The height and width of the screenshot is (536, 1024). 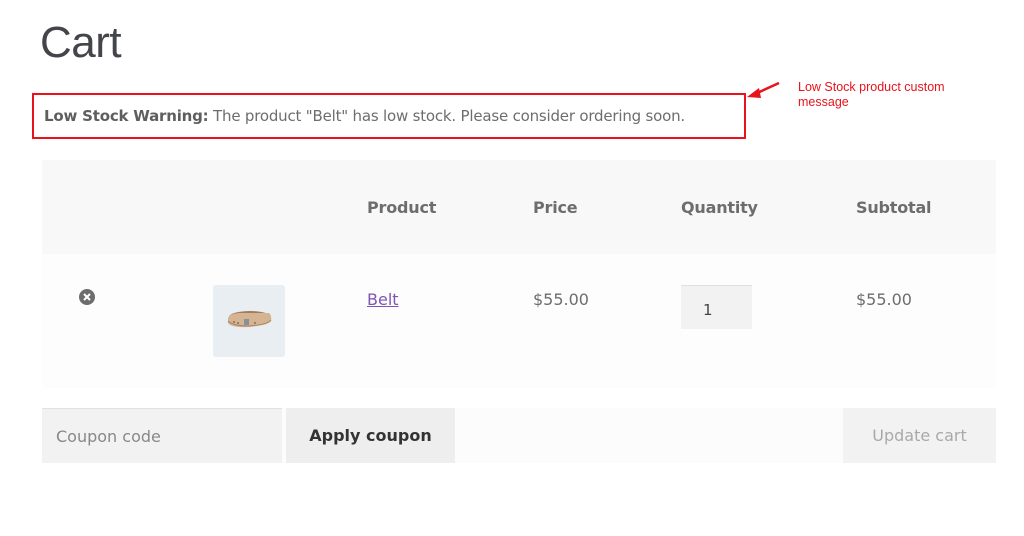 I want to click on belt-image-icon, so click(x=249, y=319).